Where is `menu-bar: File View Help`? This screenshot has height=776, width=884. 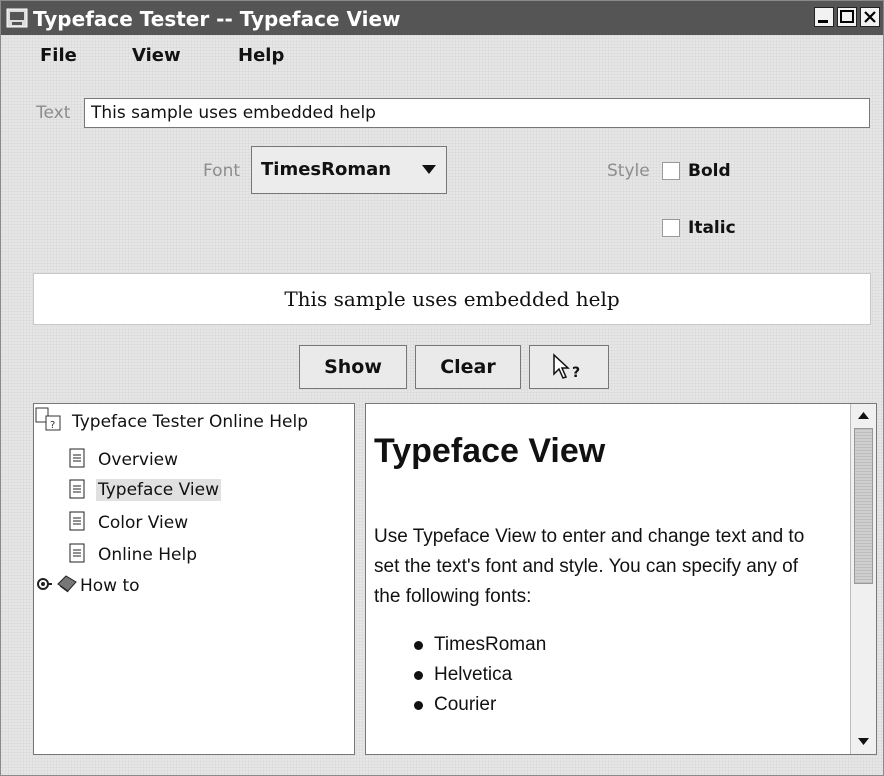 menu-bar: File View Help is located at coordinates (442, 56).